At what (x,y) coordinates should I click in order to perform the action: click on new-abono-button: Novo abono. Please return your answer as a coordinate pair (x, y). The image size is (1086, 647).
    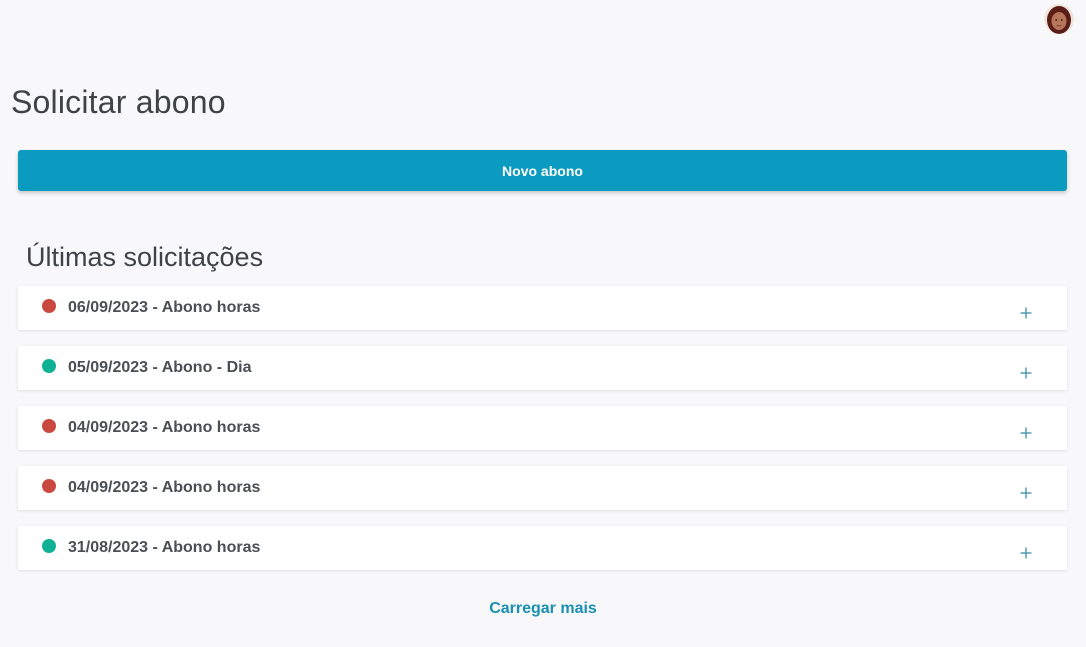
    Looking at the image, I should click on (542, 170).